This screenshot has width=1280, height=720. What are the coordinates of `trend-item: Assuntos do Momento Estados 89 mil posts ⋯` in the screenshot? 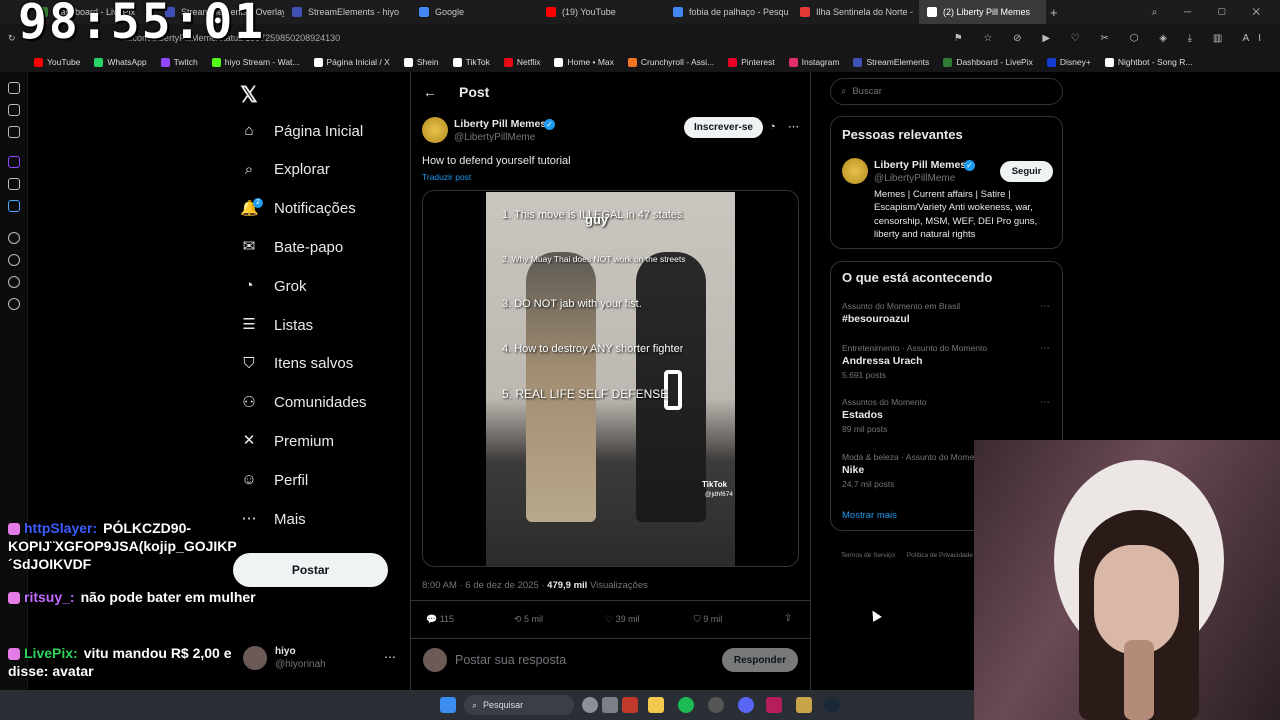 It's located at (947, 415).